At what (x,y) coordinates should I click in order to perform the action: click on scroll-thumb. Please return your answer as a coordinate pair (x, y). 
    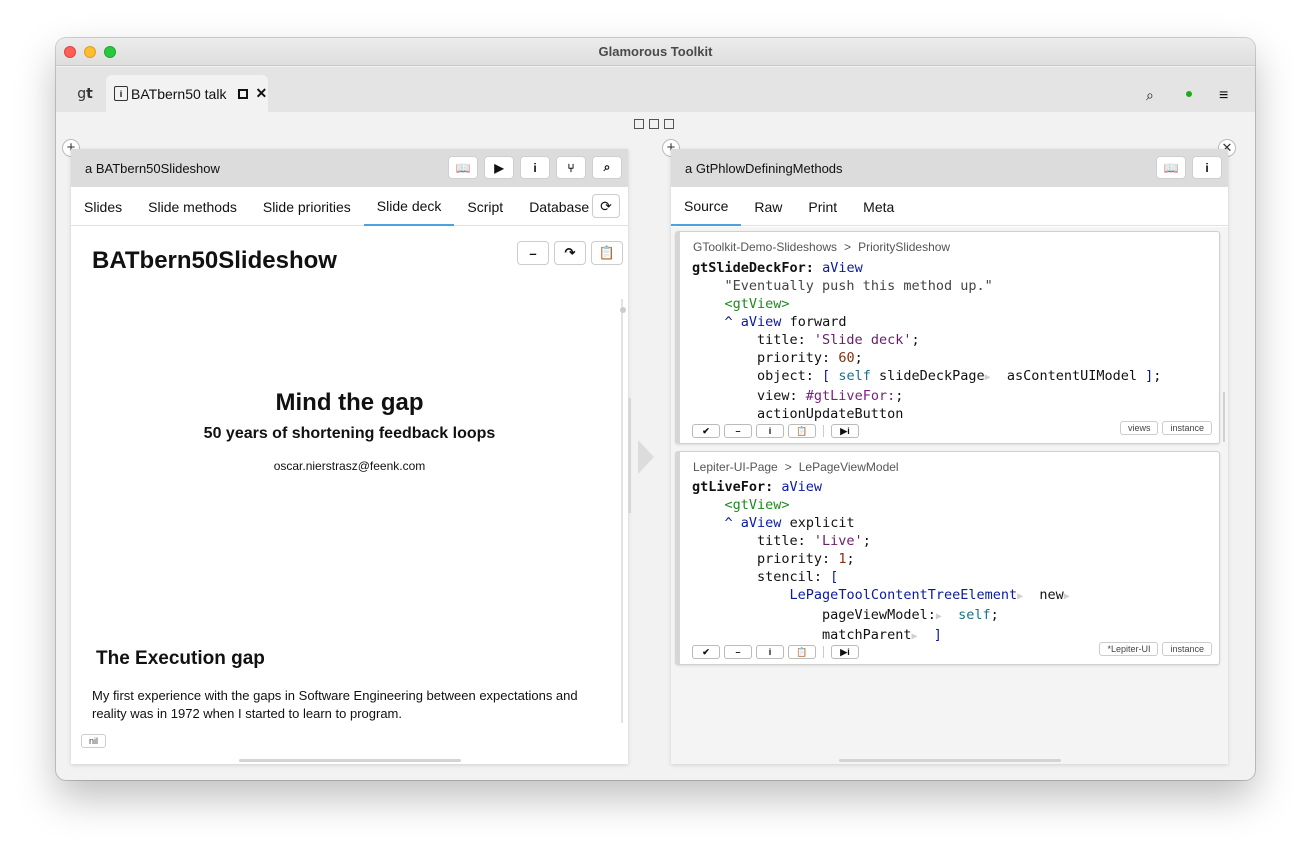
    Looking at the image, I should click on (623, 310).